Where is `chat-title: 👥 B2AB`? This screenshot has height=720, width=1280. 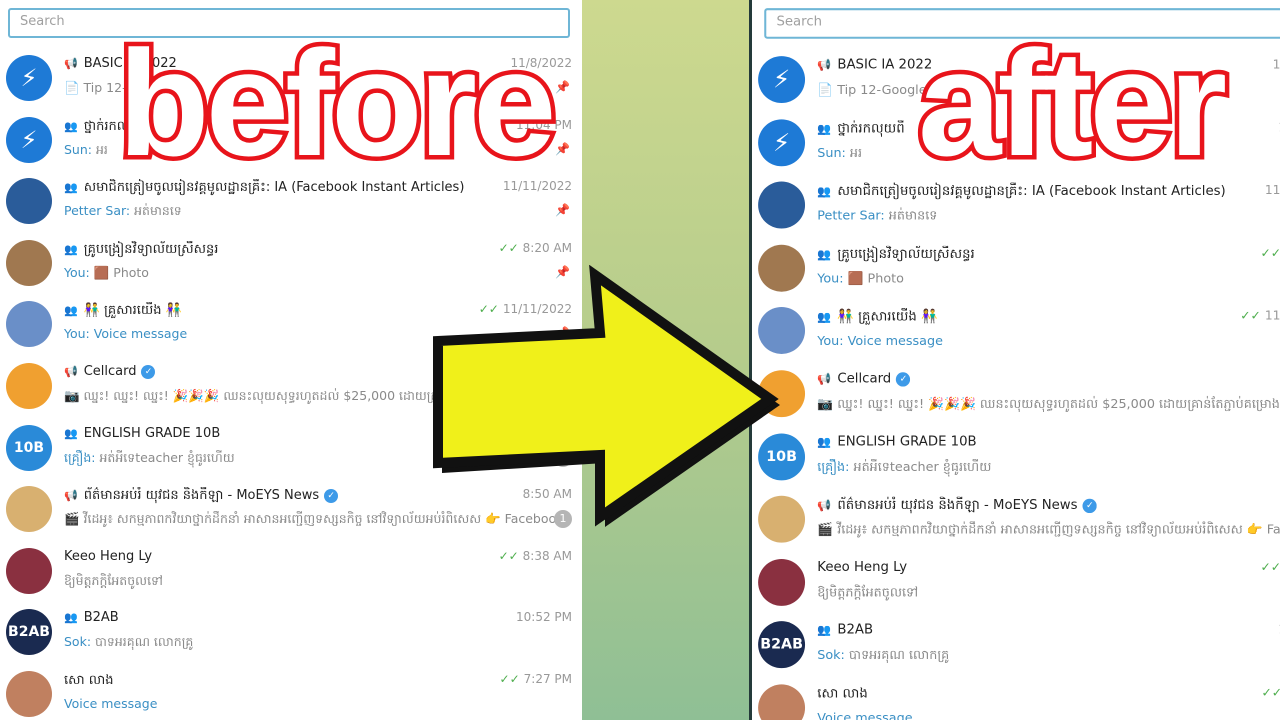
chat-title: 👥 B2AB is located at coordinates (91, 617).